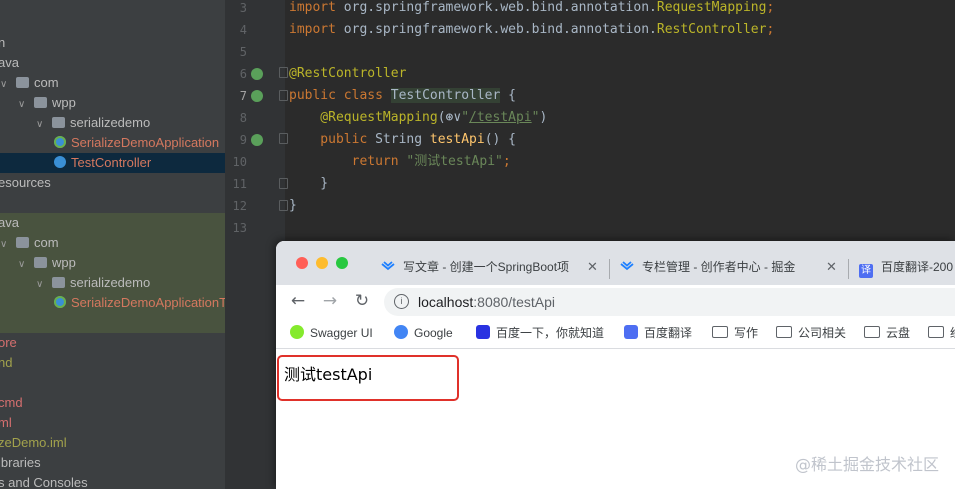  What do you see at coordinates (243, 30) in the screenshot?
I see `line-number: 4` at bounding box center [243, 30].